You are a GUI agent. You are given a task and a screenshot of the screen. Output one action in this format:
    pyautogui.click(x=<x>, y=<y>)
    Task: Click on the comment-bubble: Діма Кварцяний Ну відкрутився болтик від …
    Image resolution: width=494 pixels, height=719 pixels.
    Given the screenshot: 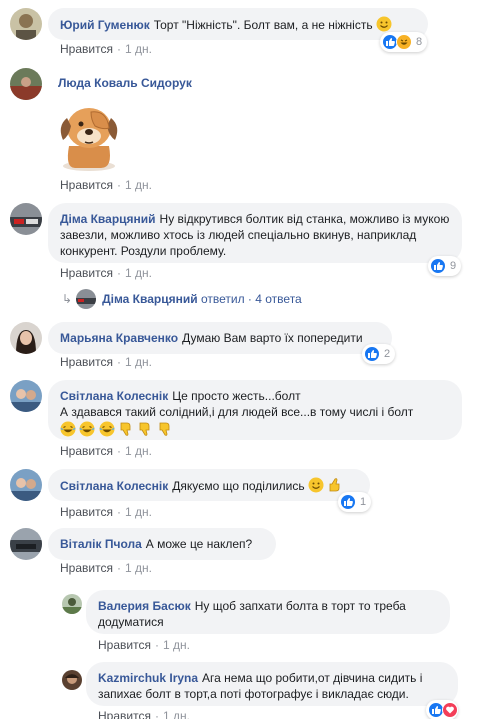 What is the action you would take?
    pyautogui.click(x=255, y=233)
    